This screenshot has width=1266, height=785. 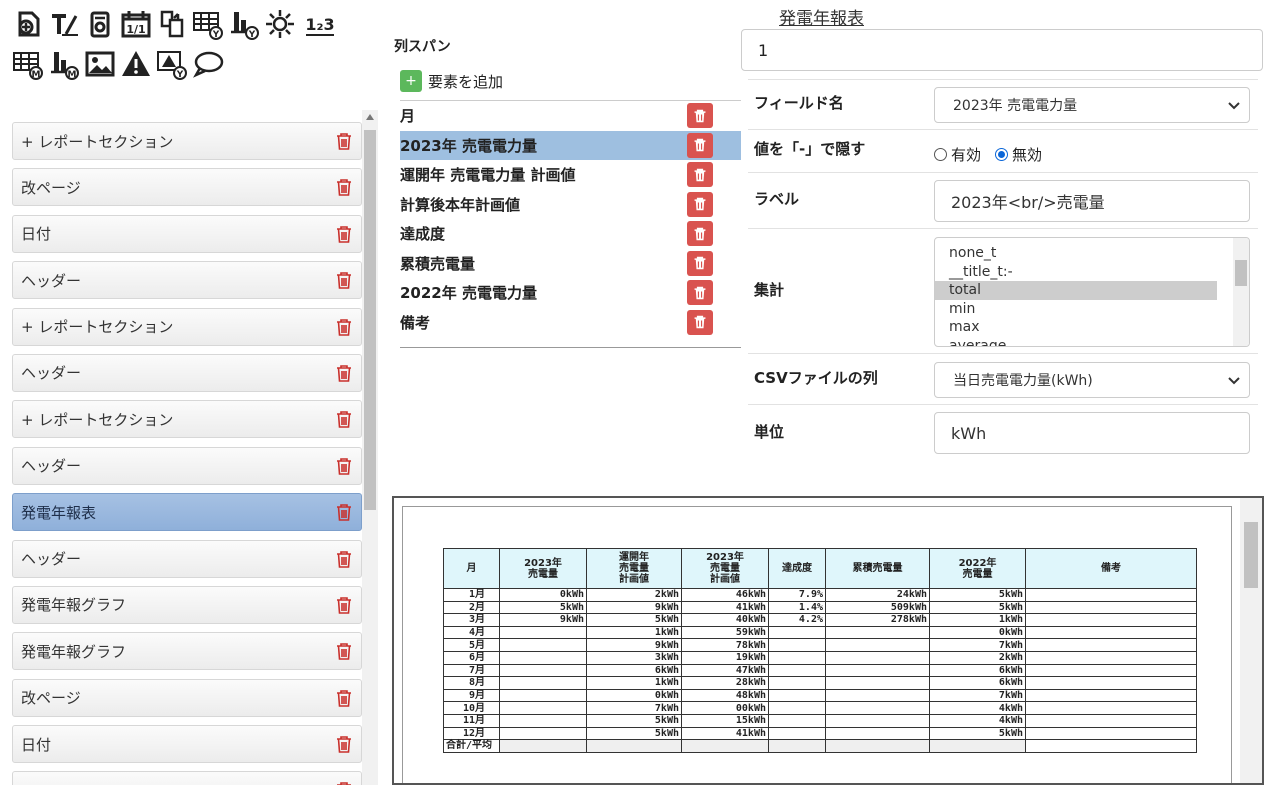 What do you see at coordinates (172, 24) in the screenshot?
I see `copy-icon` at bounding box center [172, 24].